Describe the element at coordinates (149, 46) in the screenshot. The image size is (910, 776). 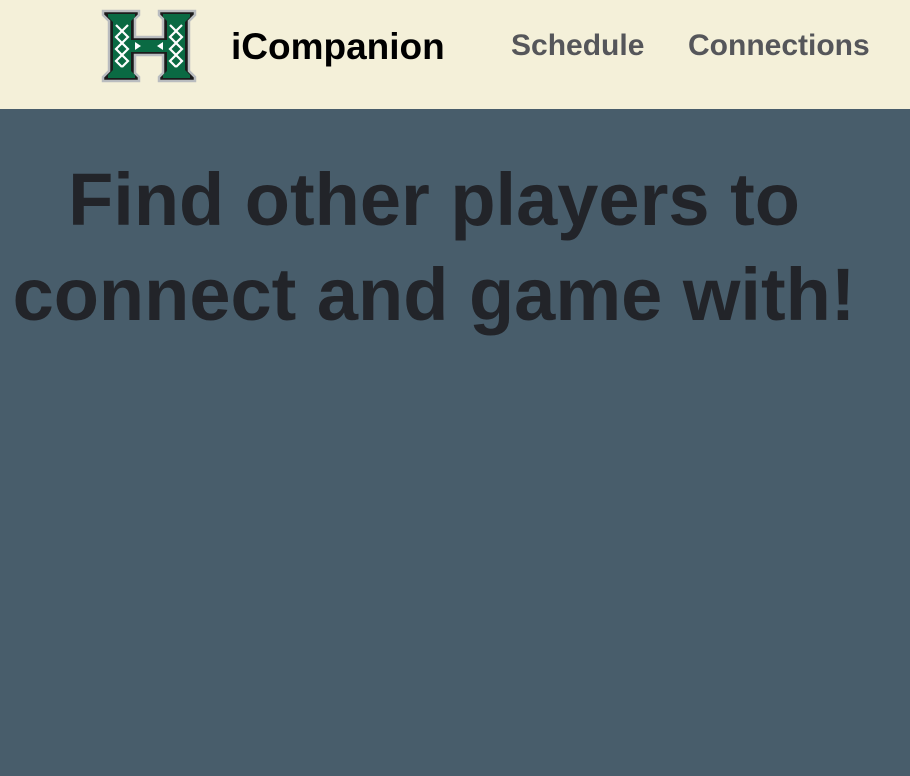
I see `hawaii-h-logo-icon` at that location.